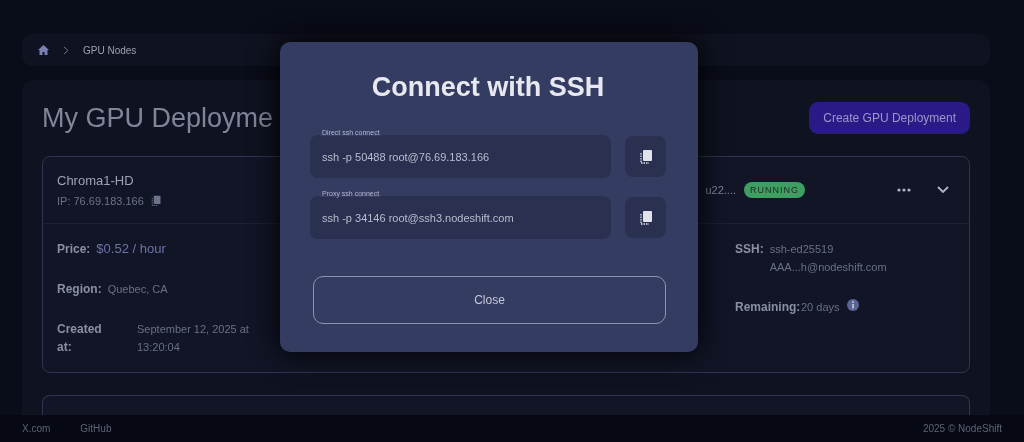  I want to click on home-icon, so click(43, 50).